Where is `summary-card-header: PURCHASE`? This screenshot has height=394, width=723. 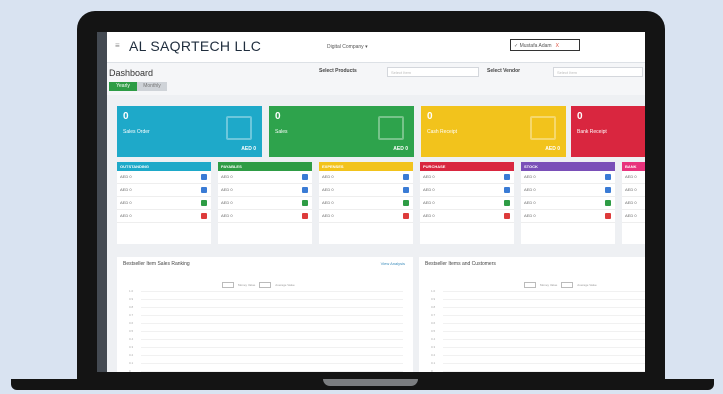 summary-card-header: PURCHASE is located at coordinates (467, 166).